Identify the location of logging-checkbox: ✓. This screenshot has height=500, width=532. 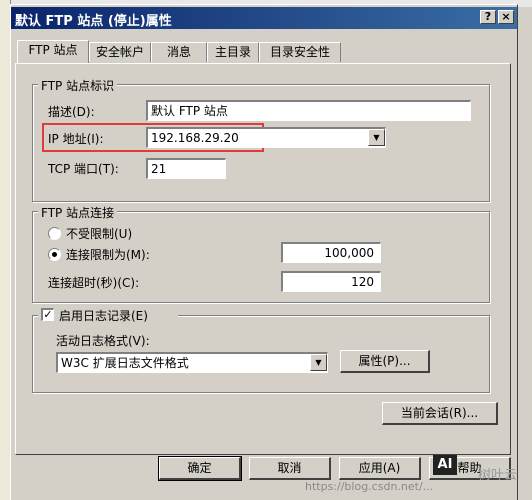
(47, 314).